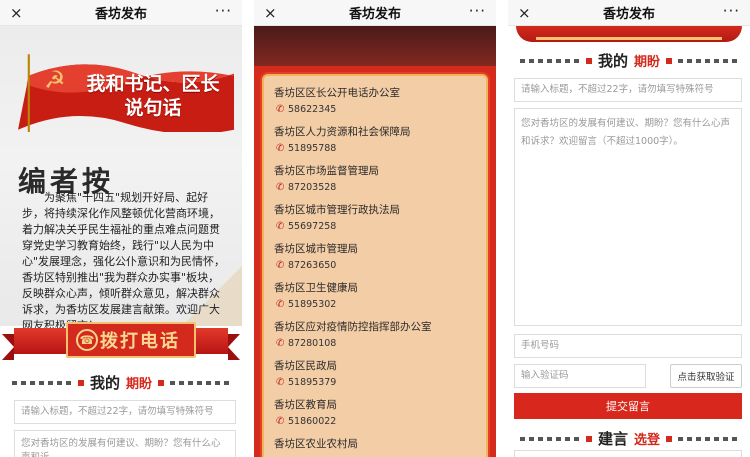 The width and height of the screenshot is (750, 457). I want to click on department-name: 香坊区民政局, so click(305, 366).